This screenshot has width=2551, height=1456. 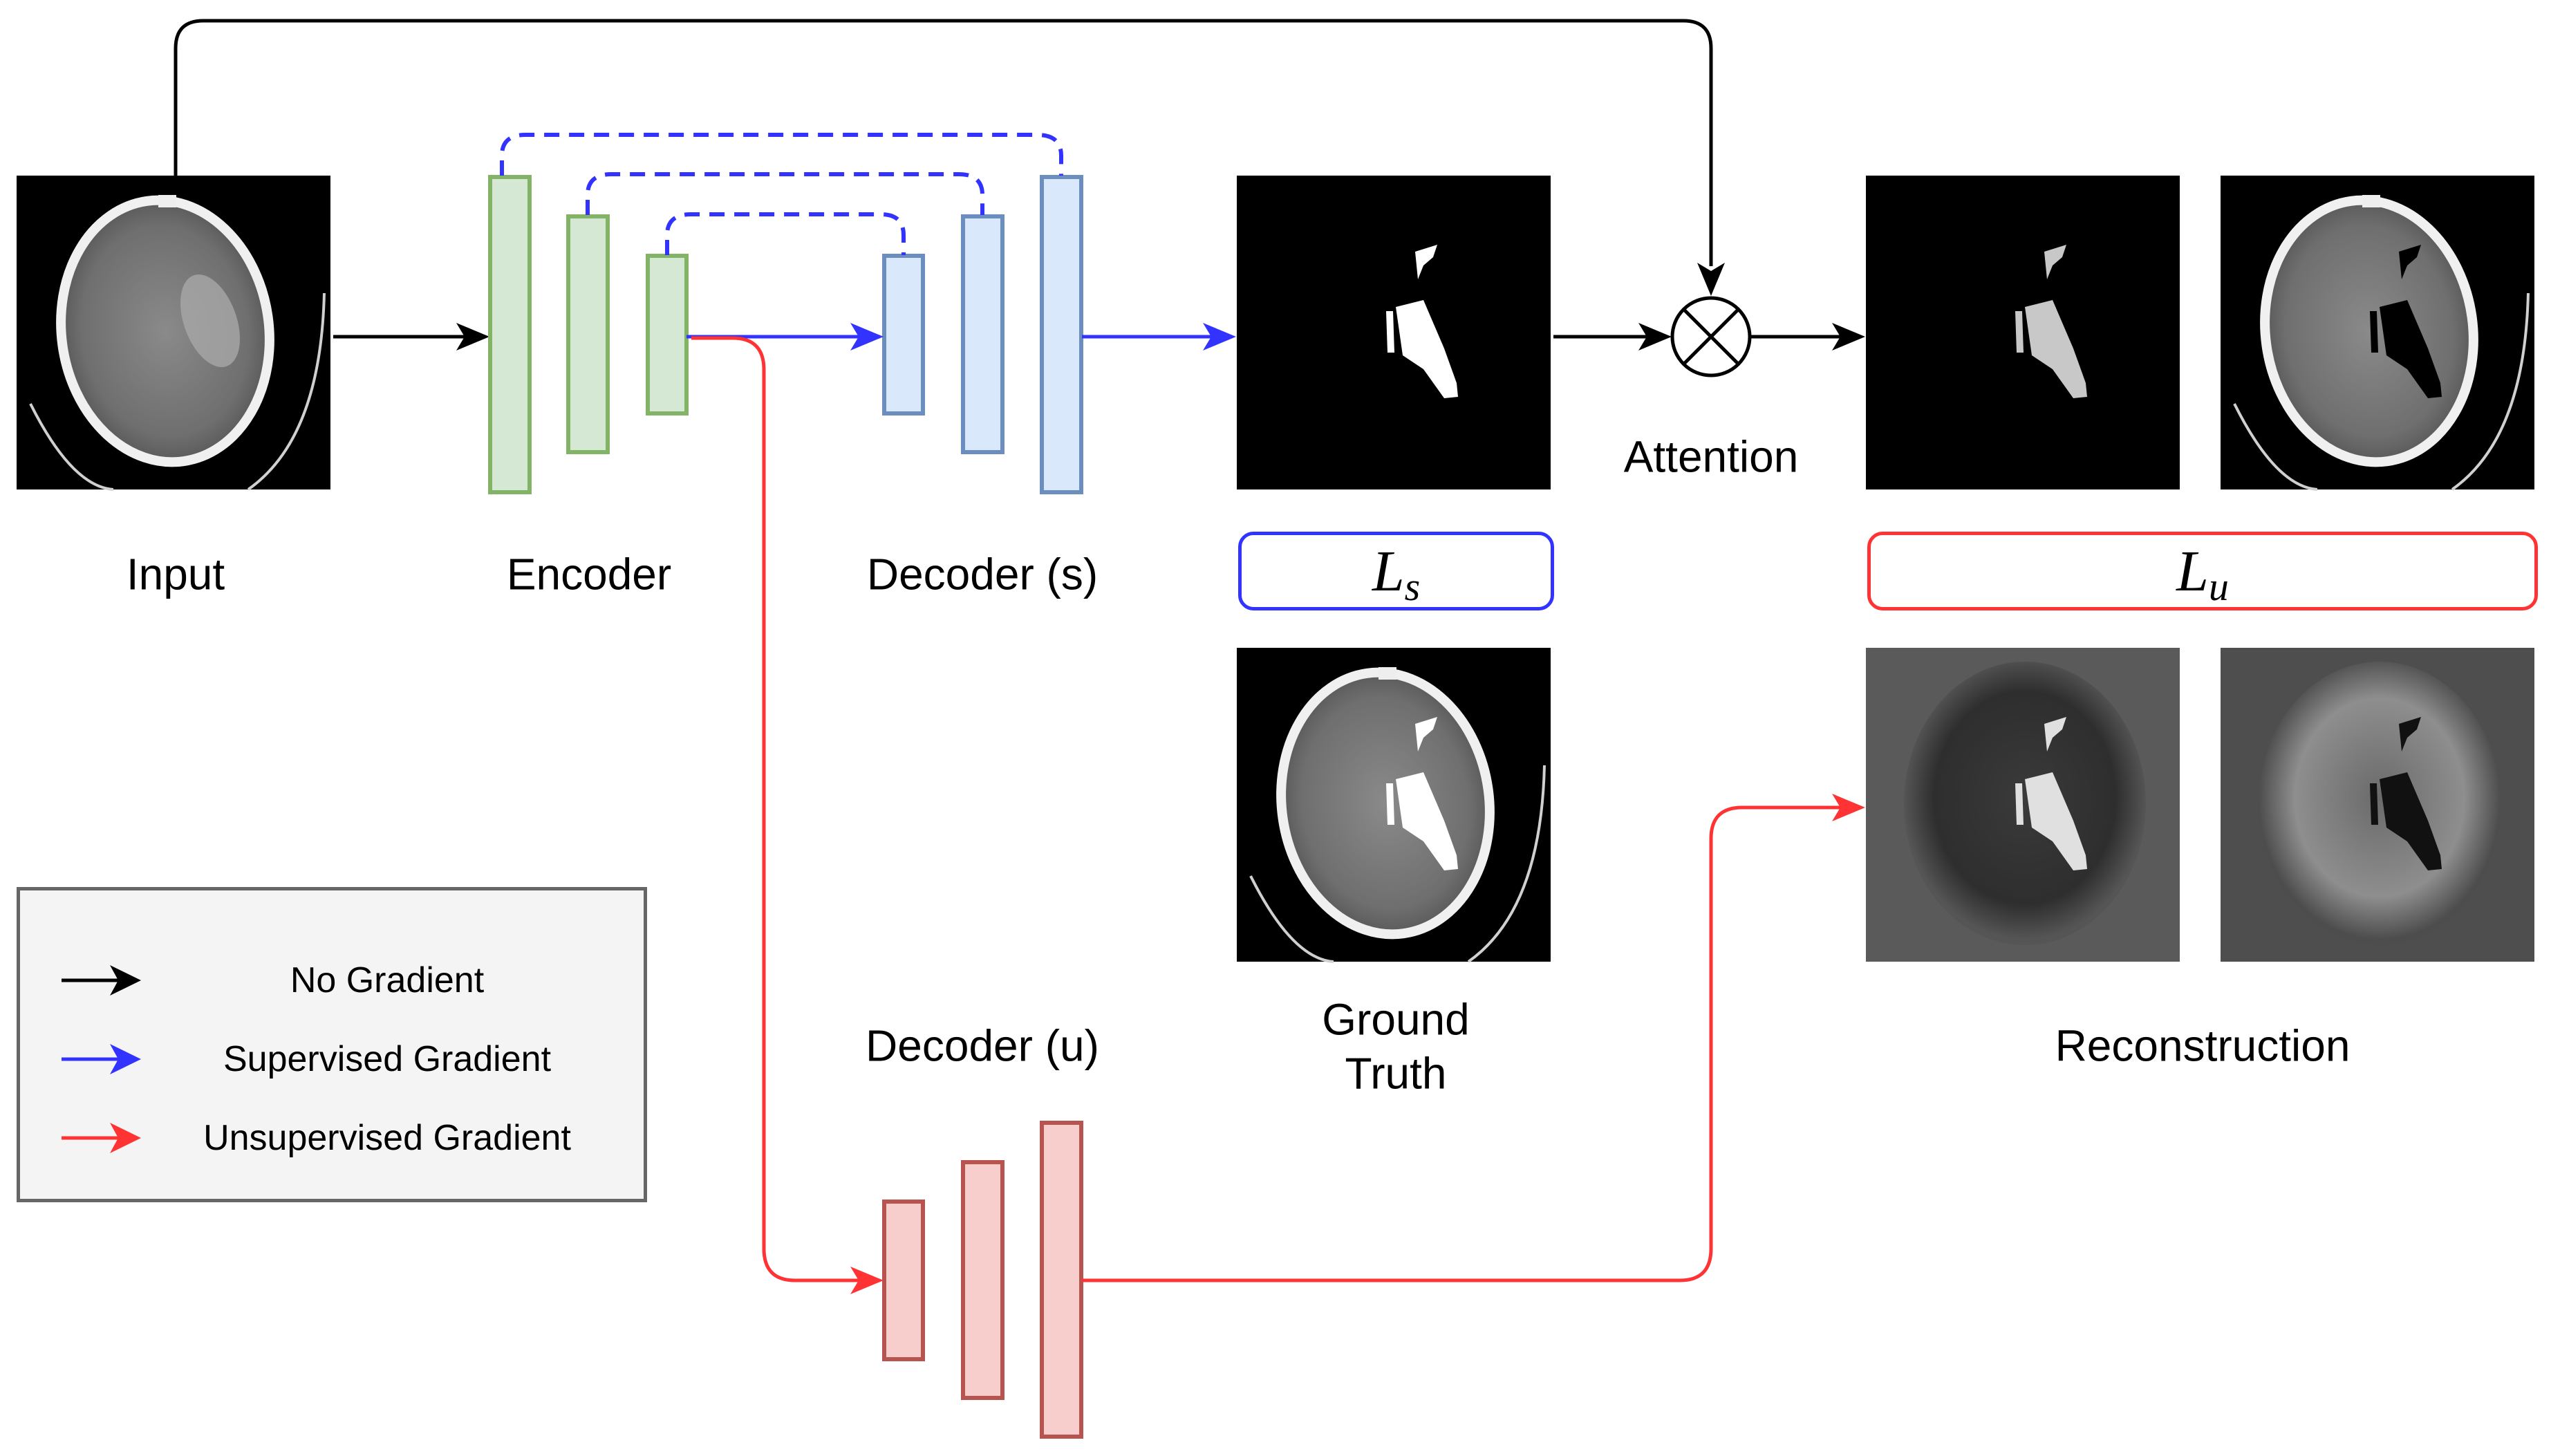 I want to click on input-image, so click(x=173, y=332).